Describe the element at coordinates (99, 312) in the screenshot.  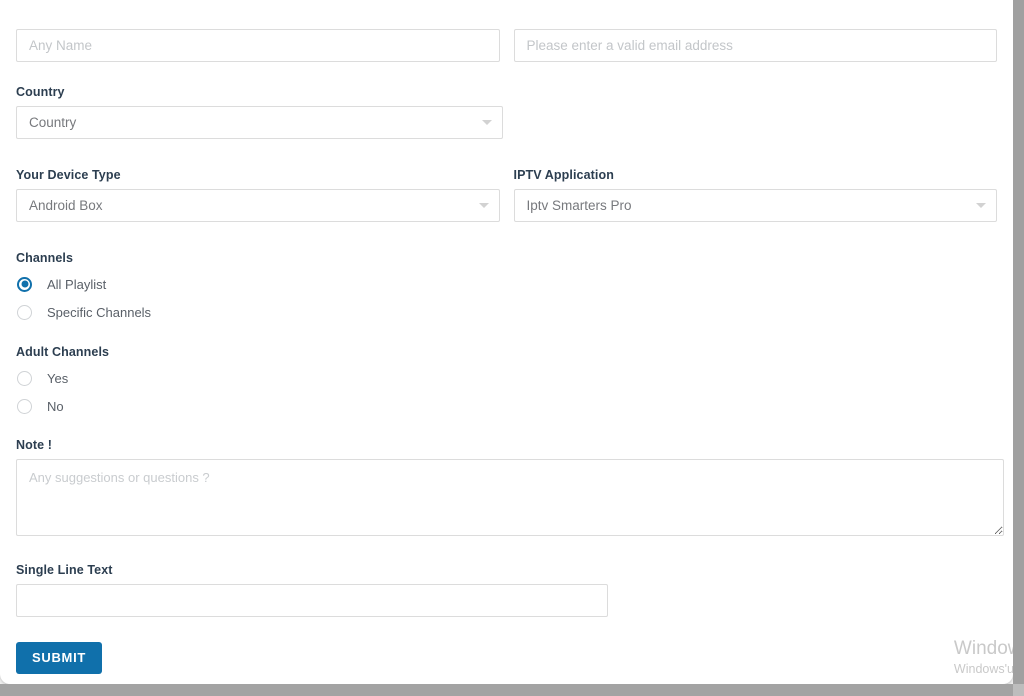
I see `radio-label: Specific Channels` at that location.